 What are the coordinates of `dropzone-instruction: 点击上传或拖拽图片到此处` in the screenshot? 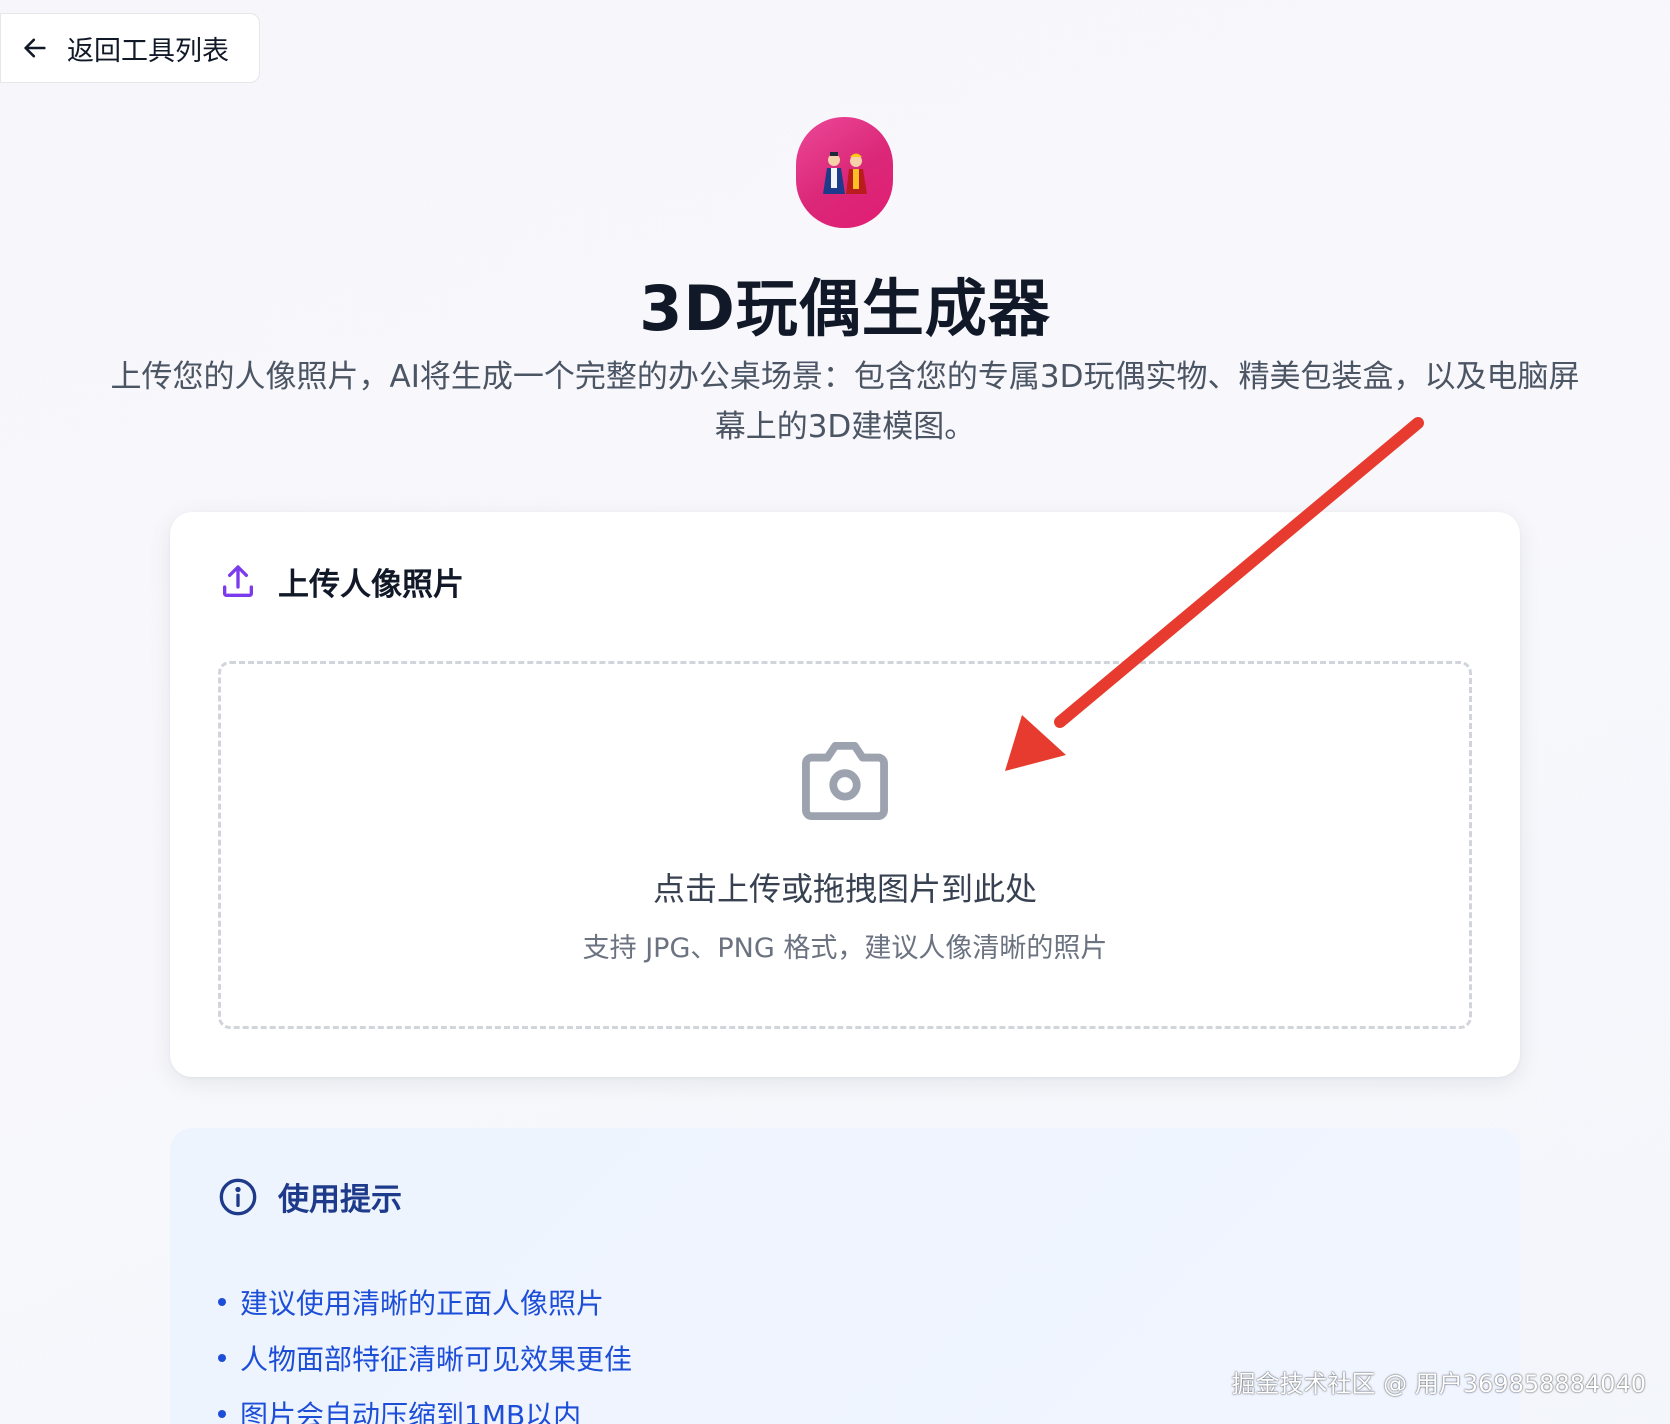 It's located at (844, 889).